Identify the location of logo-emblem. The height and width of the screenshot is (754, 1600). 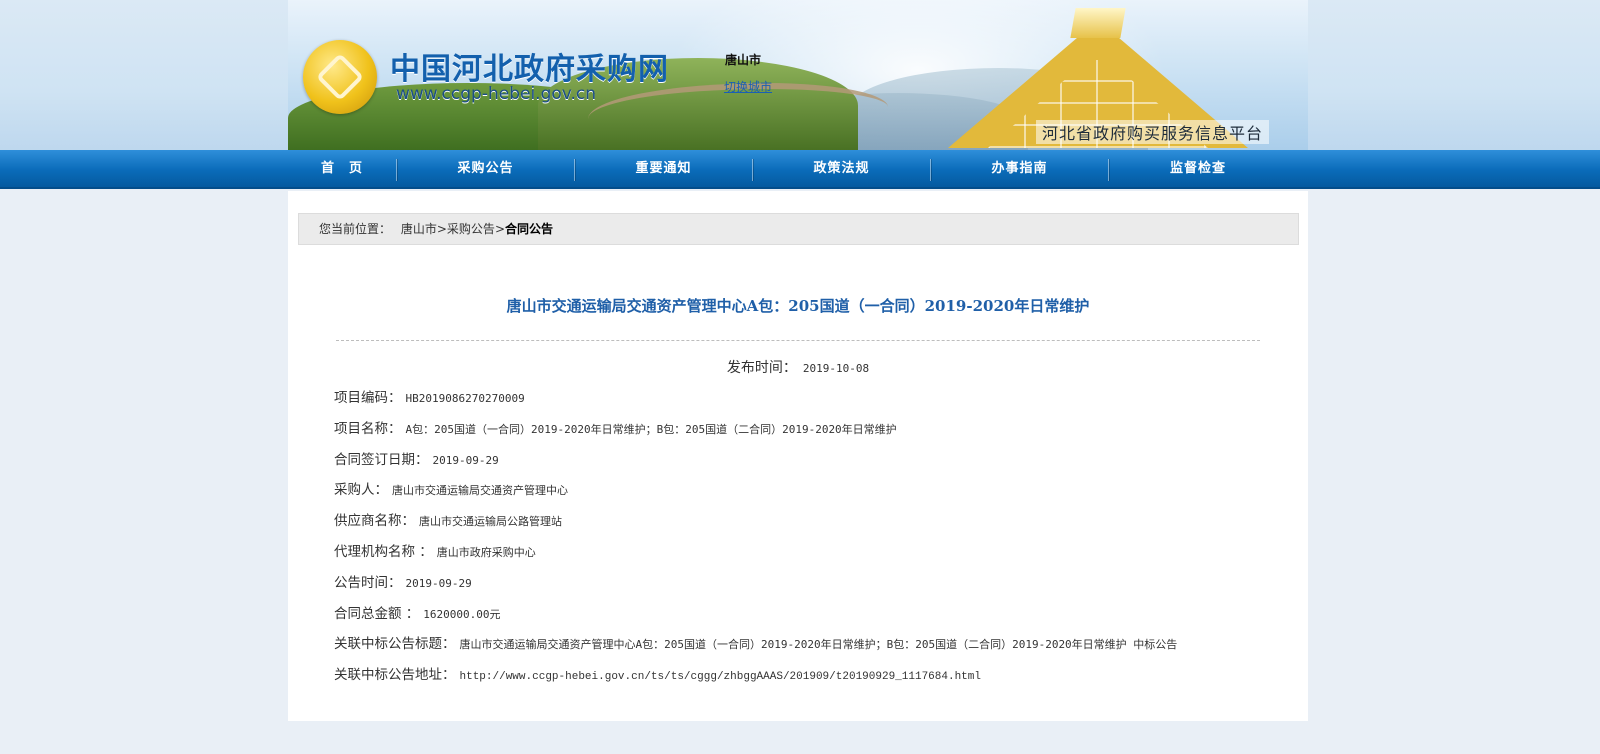
(340, 77).